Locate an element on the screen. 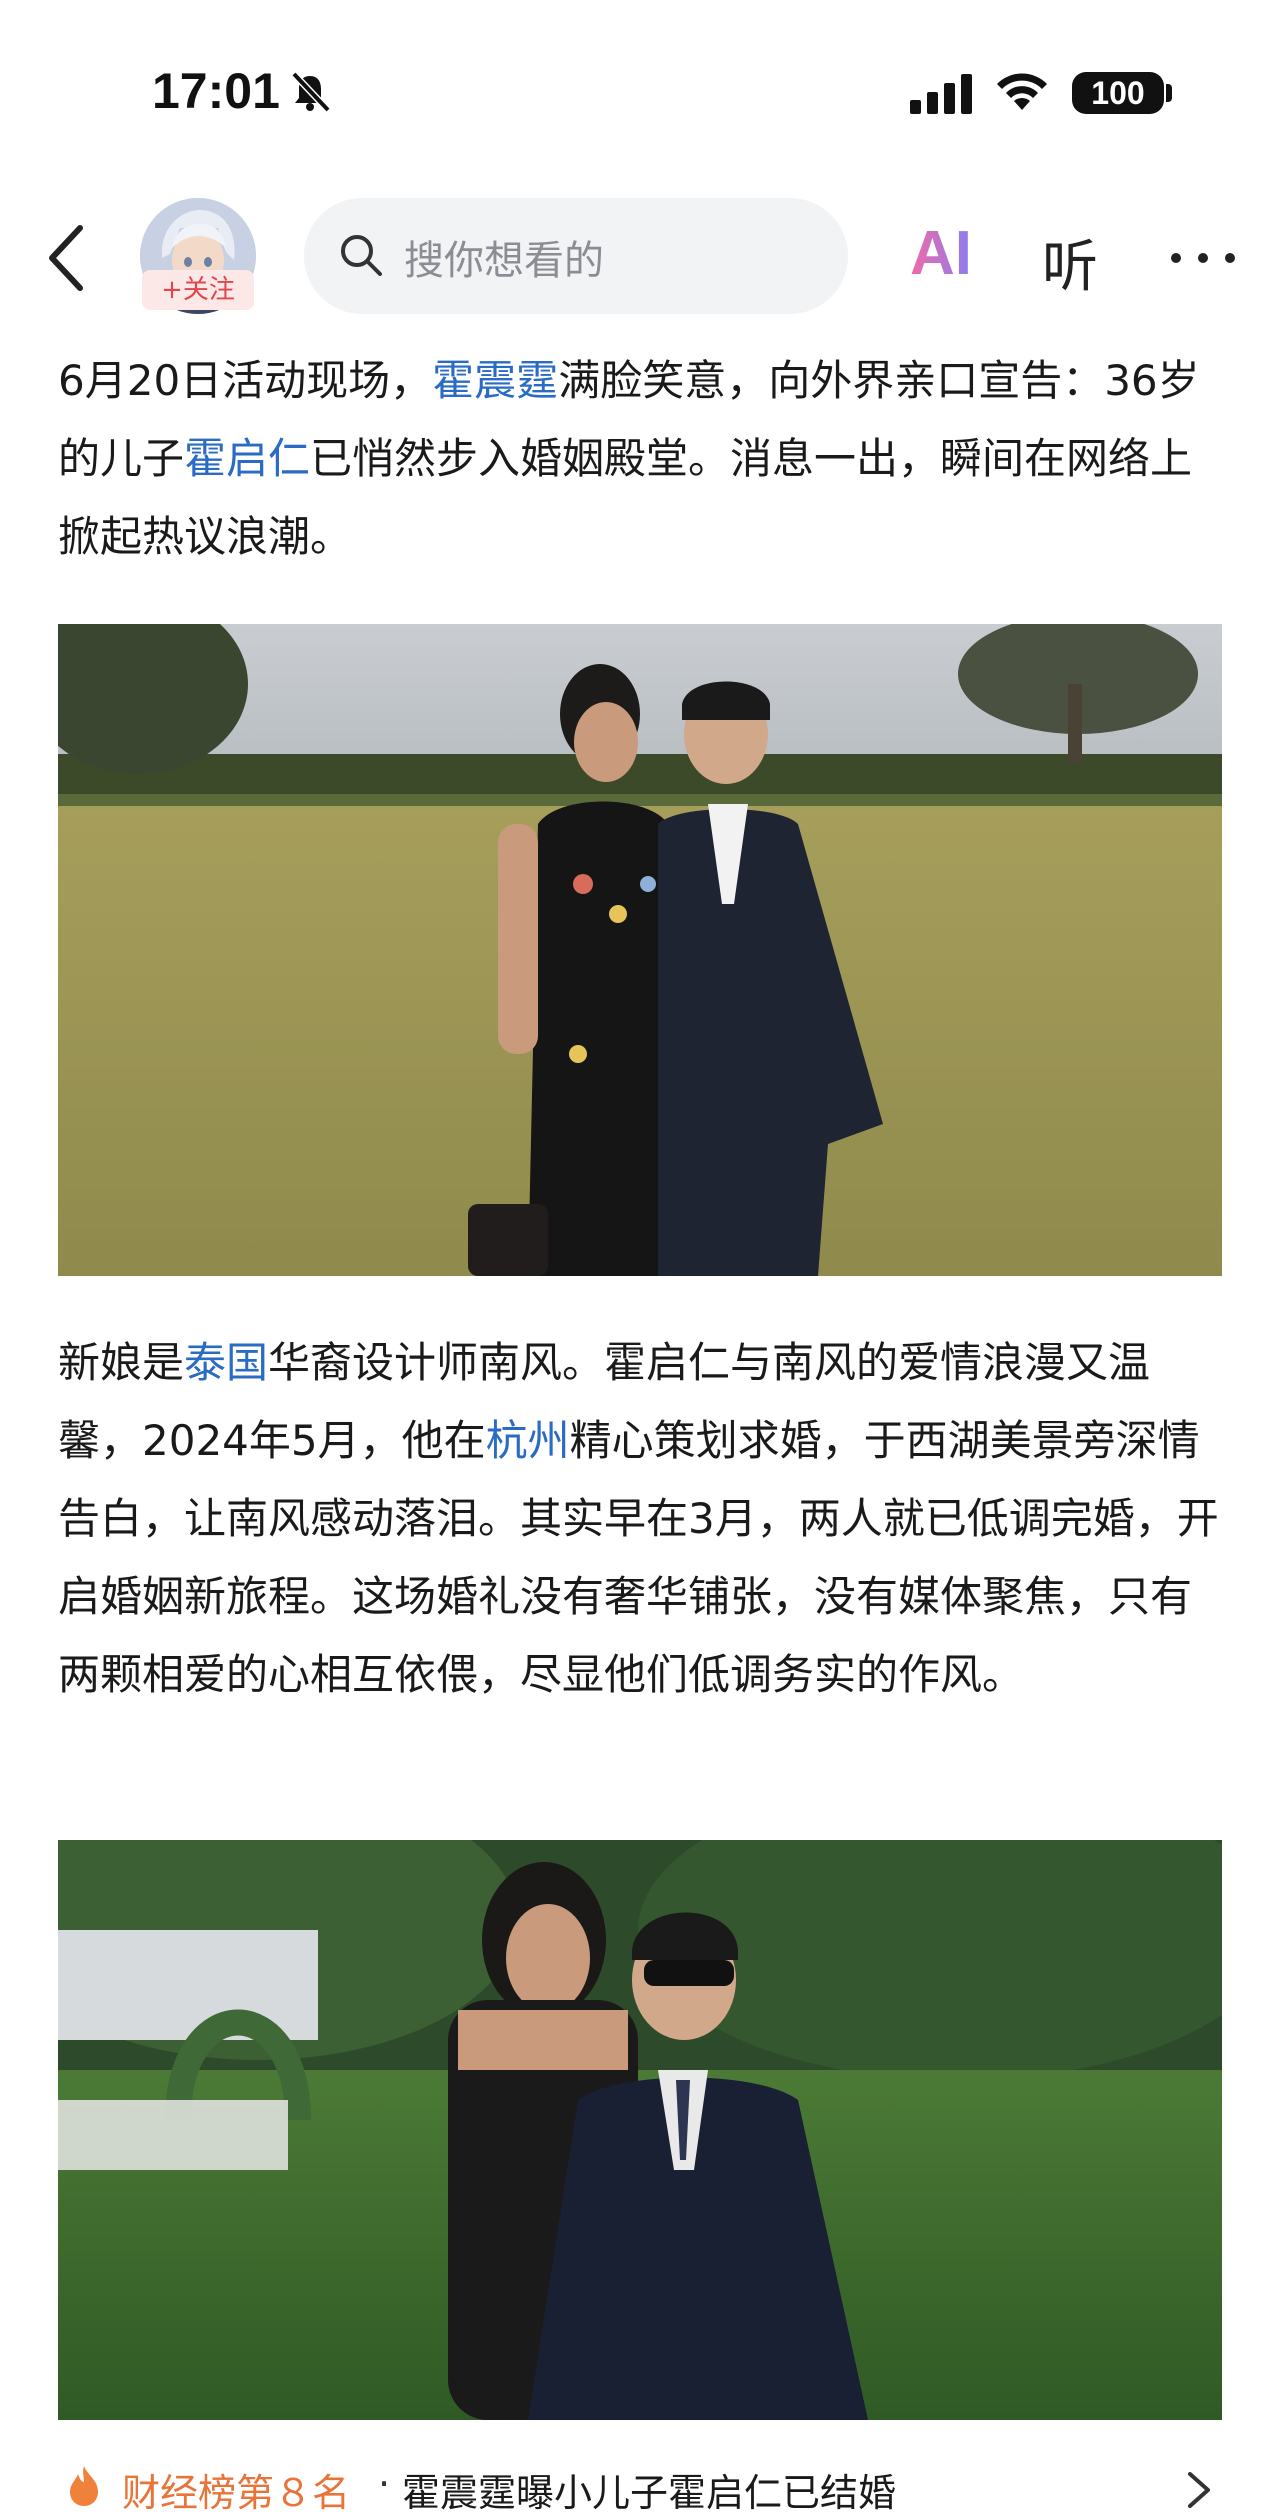 The image size is (1280, 2517). rank-label: 财经榜第８名 is located at coordinates (236, 2489).